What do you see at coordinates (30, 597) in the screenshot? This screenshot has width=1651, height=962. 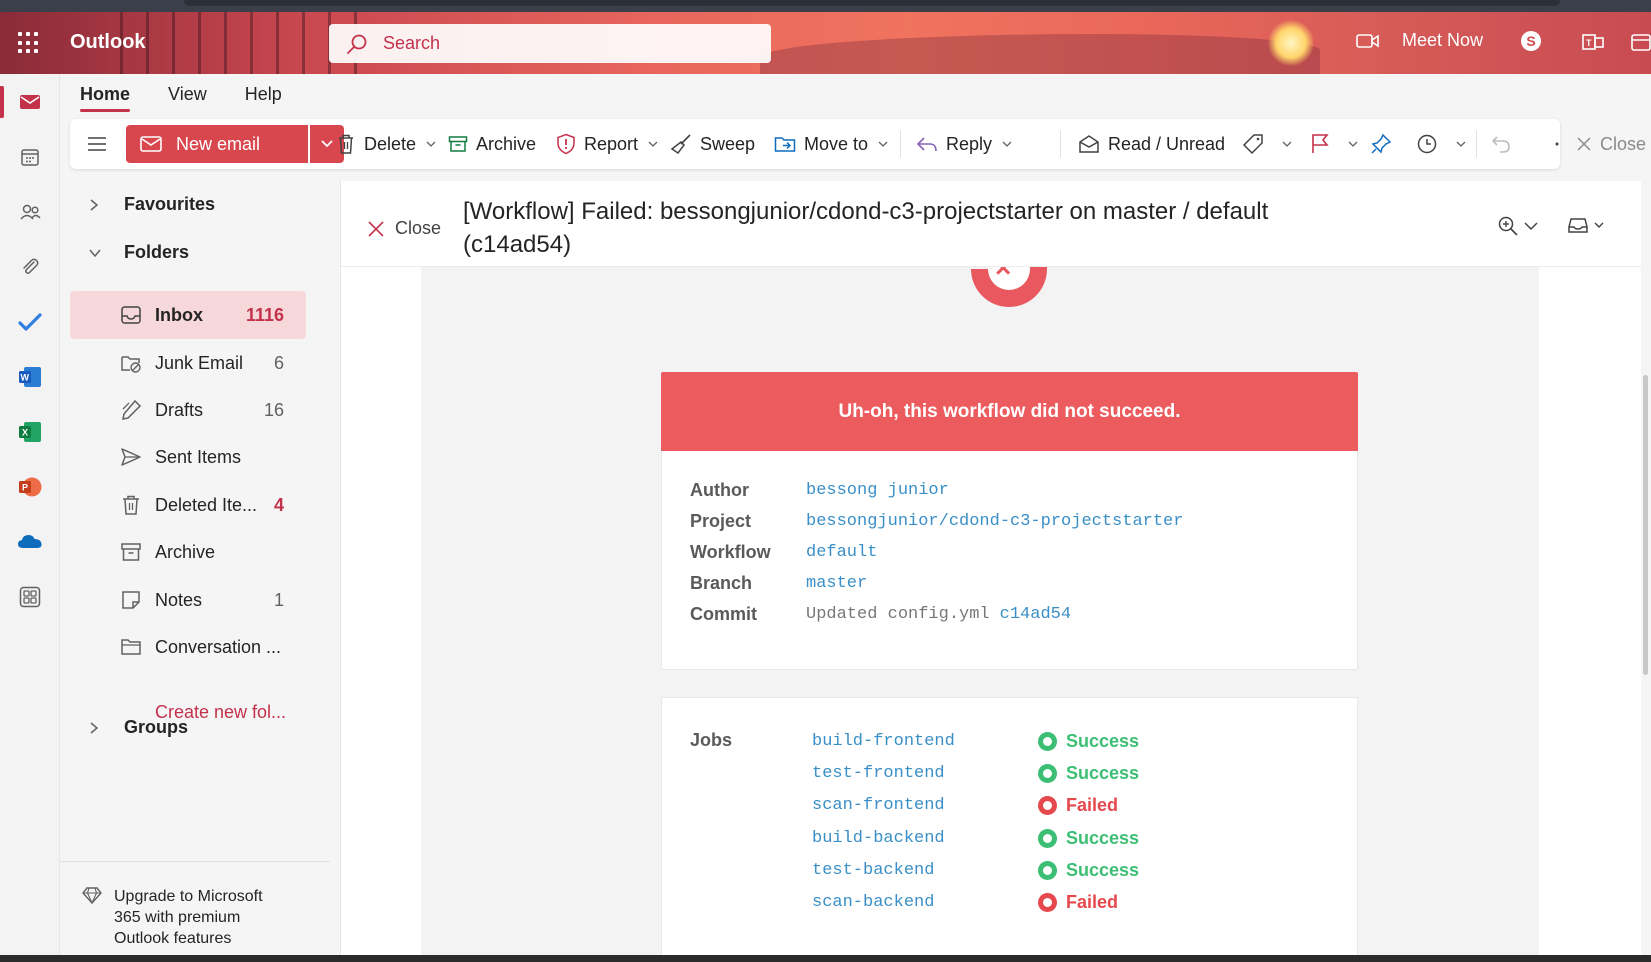 I see `more-apps-icon` at bounding box center [30, 597].